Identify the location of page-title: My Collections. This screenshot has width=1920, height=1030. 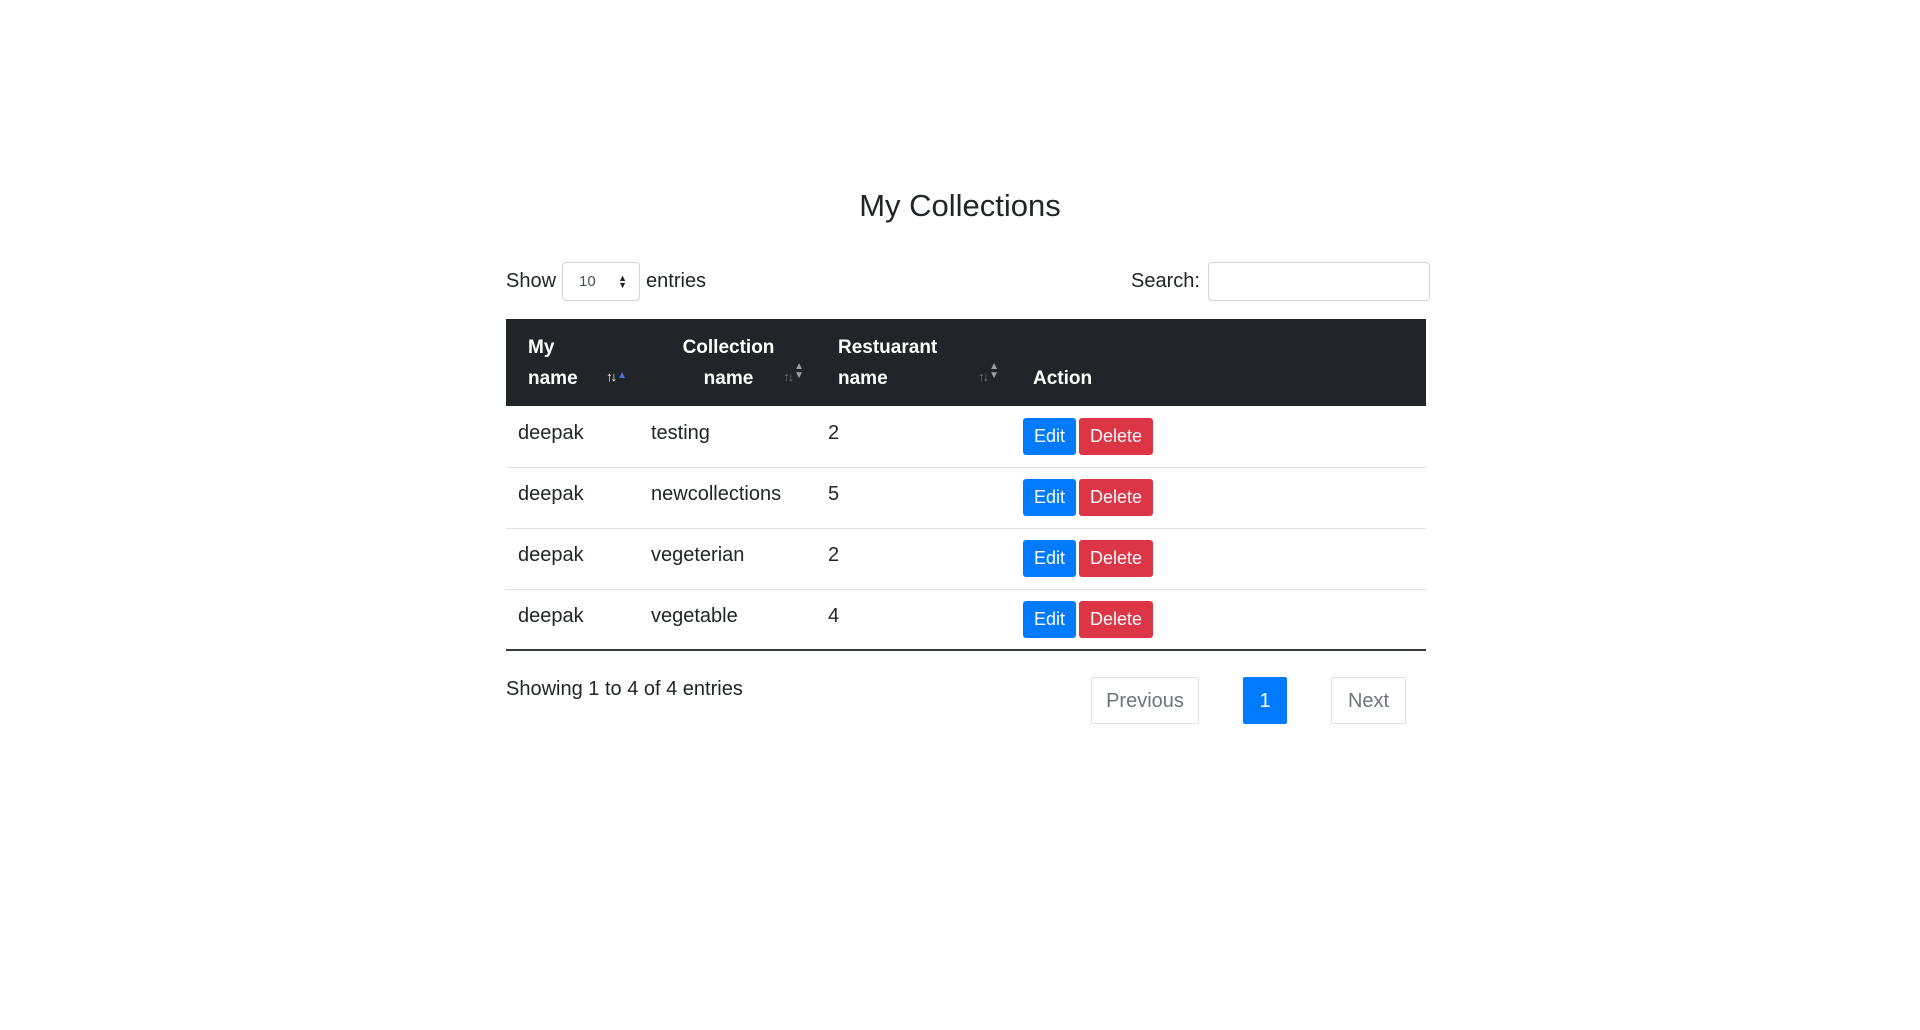
(960, 205).